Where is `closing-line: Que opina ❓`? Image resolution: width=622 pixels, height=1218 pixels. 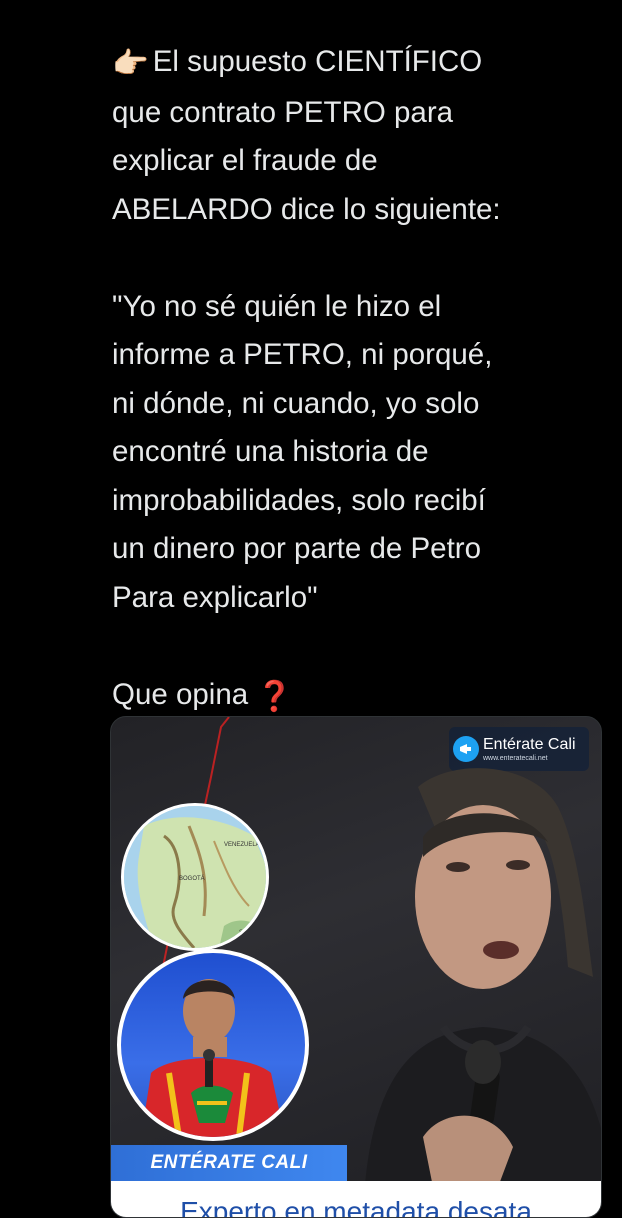 closing-line: Que opina ❓ is located at coordinates (362, 696).